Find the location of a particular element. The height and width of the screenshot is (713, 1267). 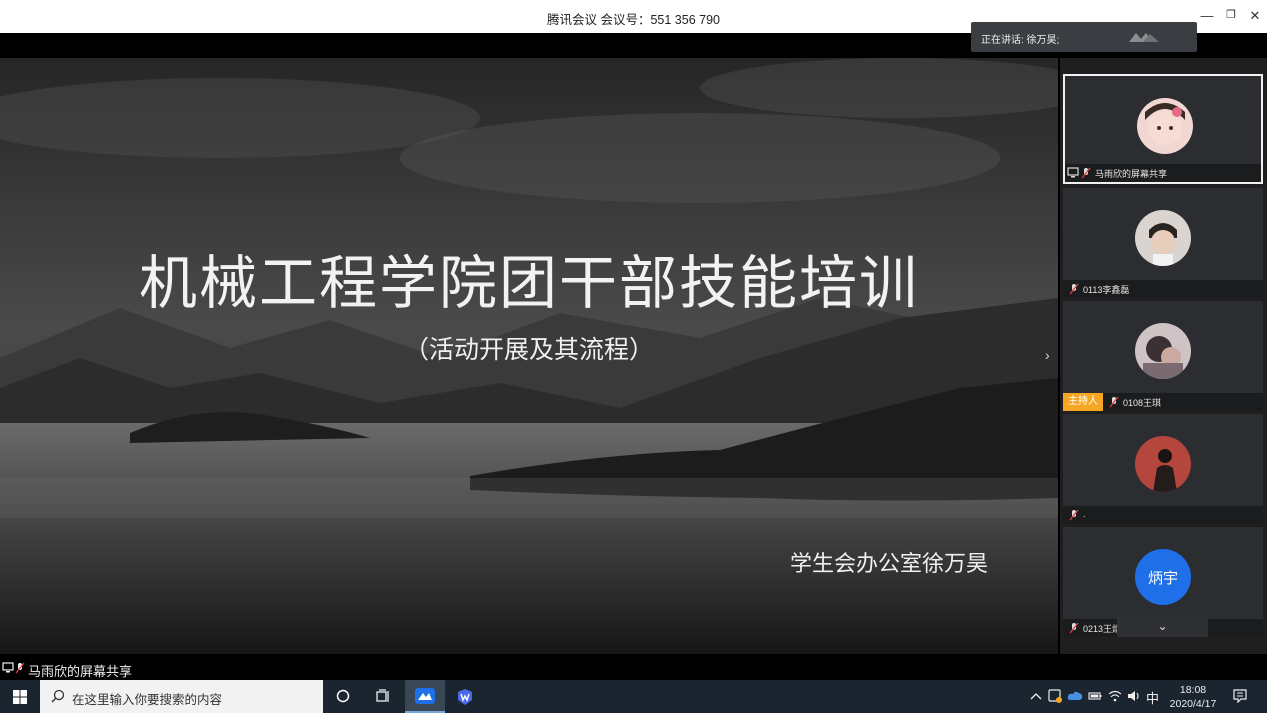

wps-app-icon is located at coordinates (465, 697).